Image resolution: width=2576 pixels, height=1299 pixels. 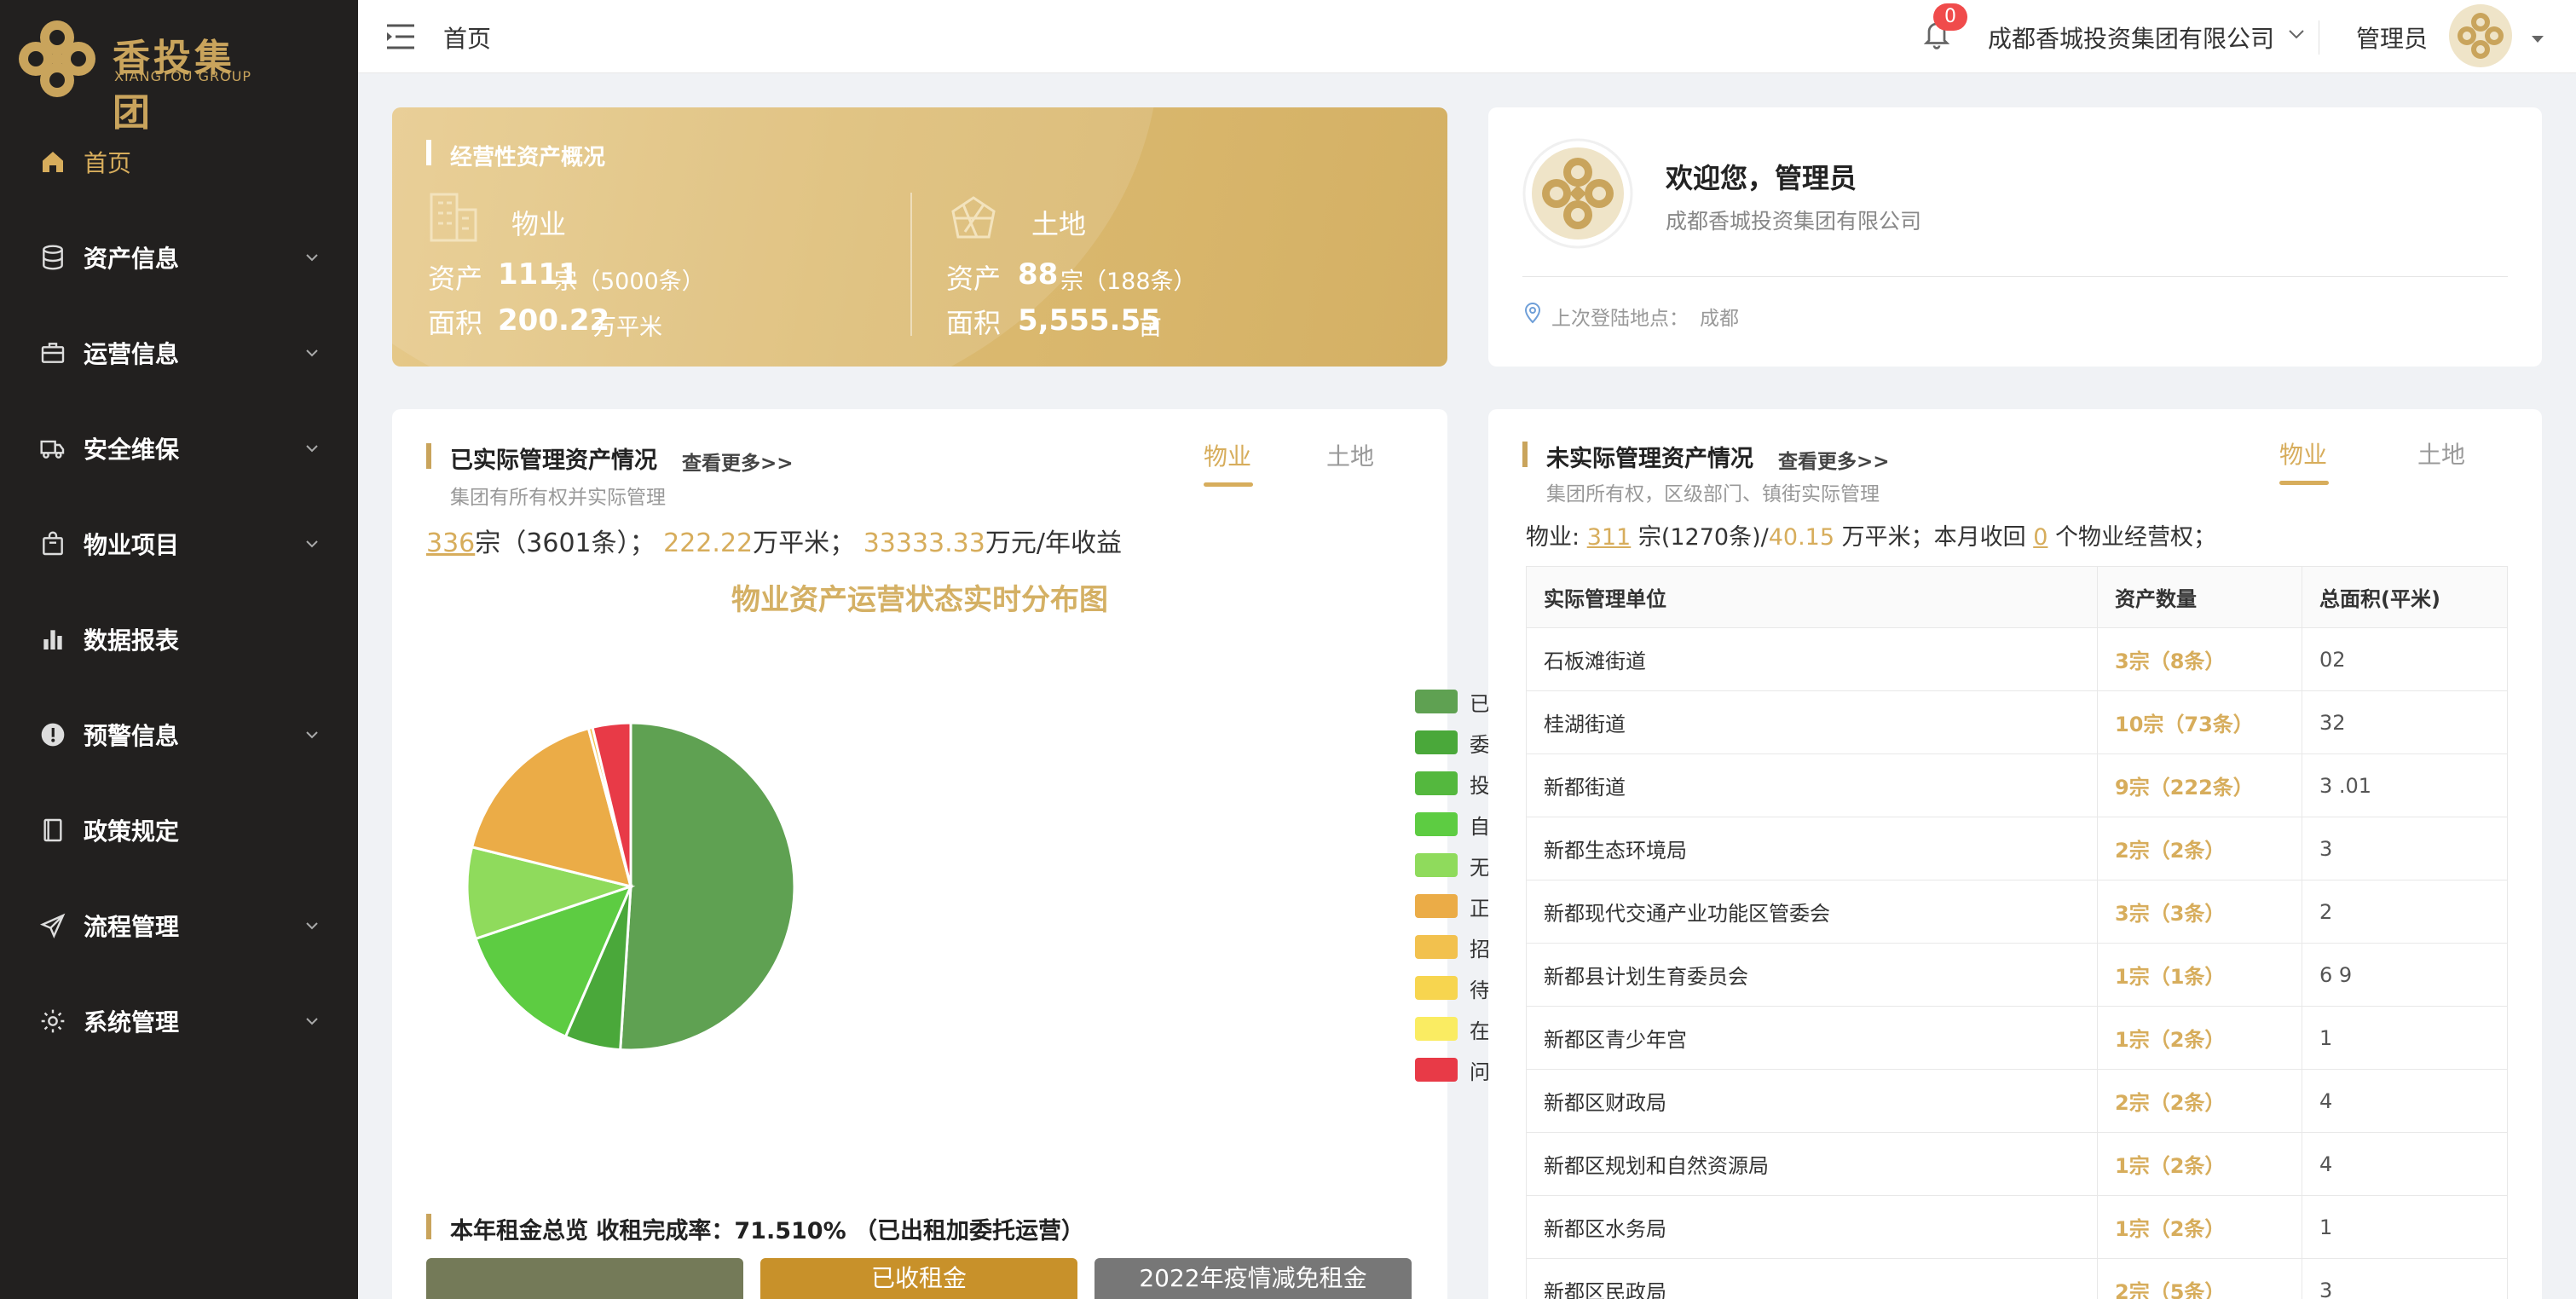 I want to click on count-cell: 3宗（8条）, so click(x=2199, y=659).